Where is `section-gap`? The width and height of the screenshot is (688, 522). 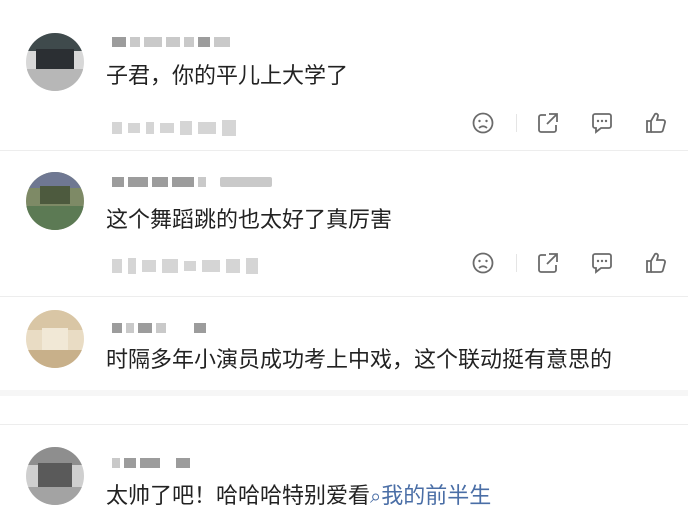 section-gap is located at coordinates (344, 393).